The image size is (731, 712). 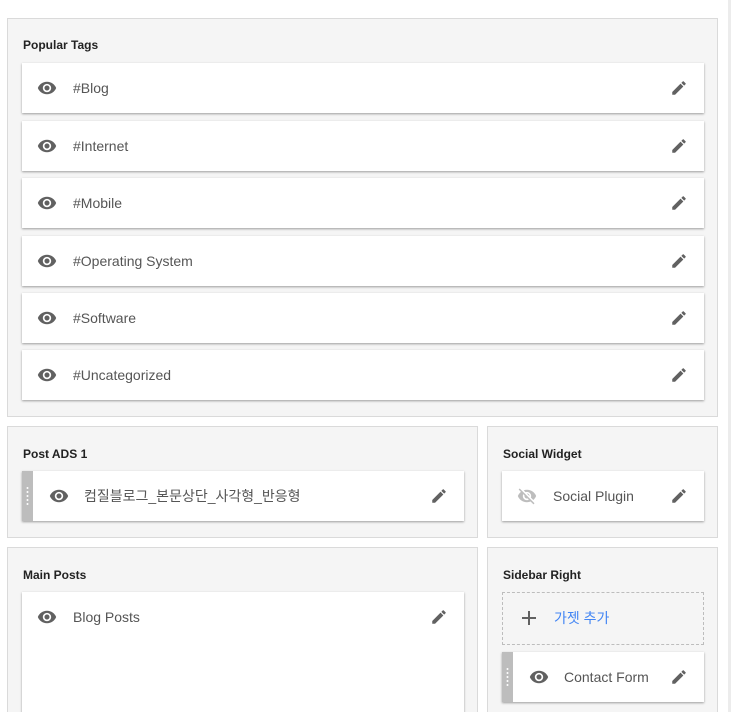 What do you see at coordinates (363, 146) in the screenshot?
I see `gadget-card-internet: #Internet` at bounding box center [363, 146].